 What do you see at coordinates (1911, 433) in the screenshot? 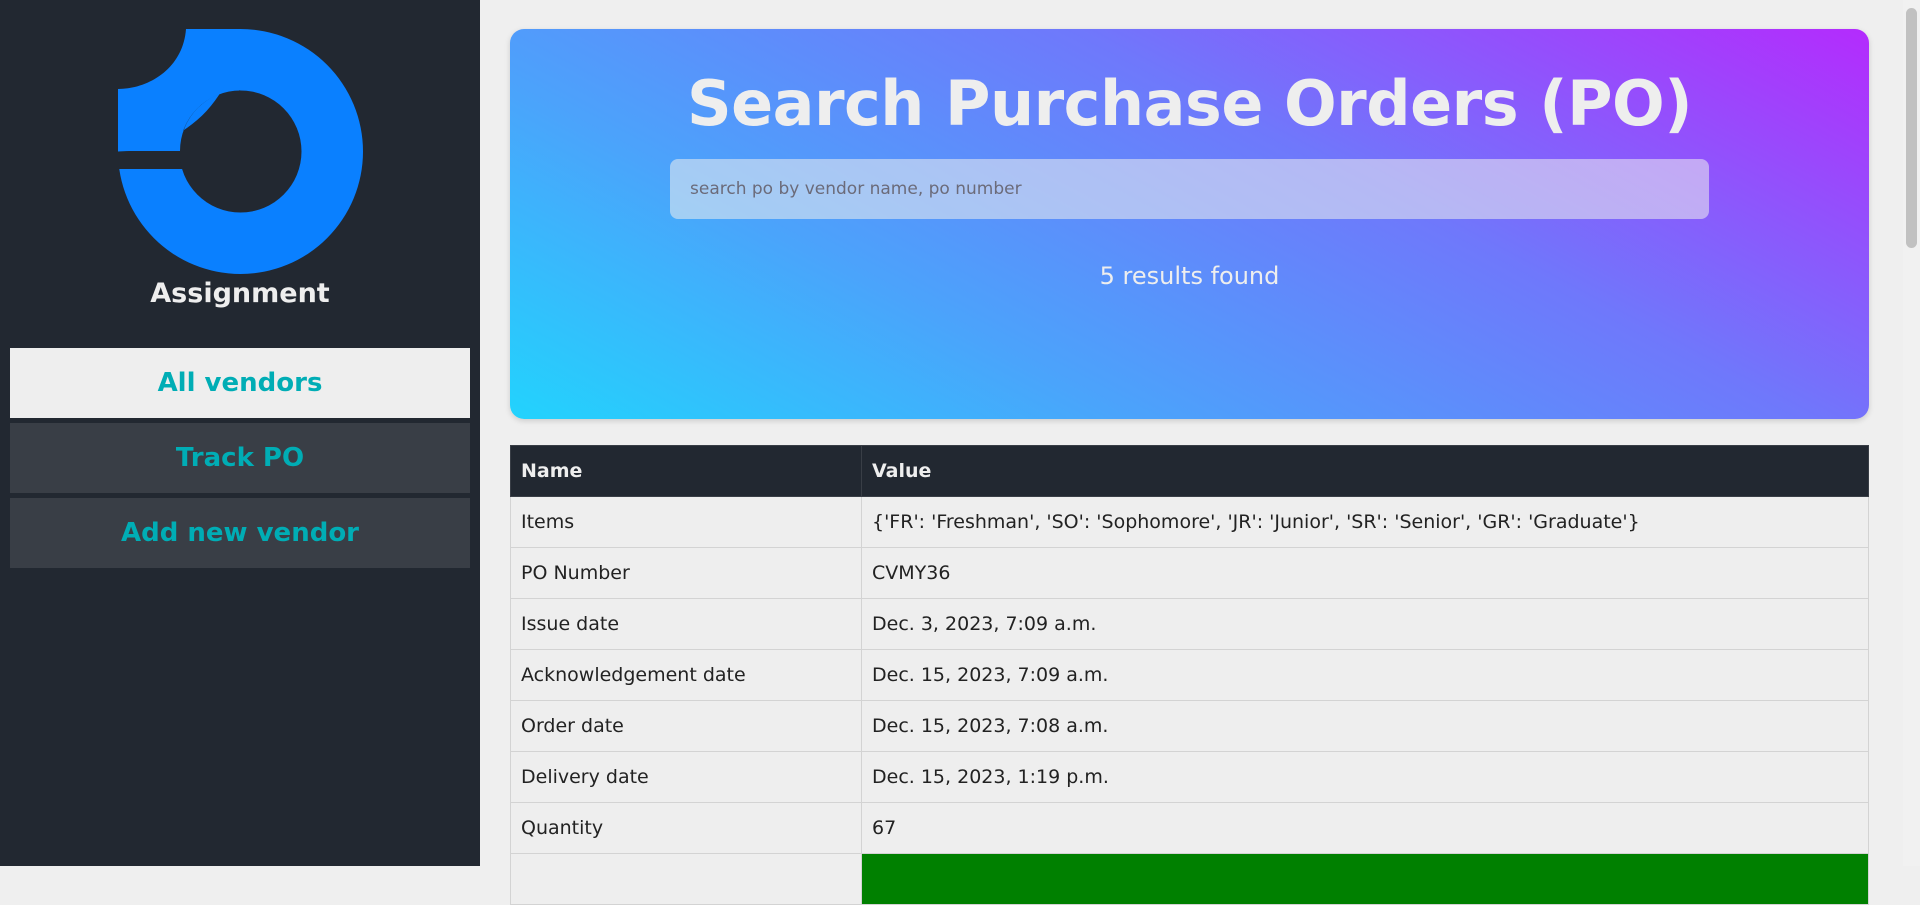
I see `page-scrollbar` at bounding box center [1911, 433].